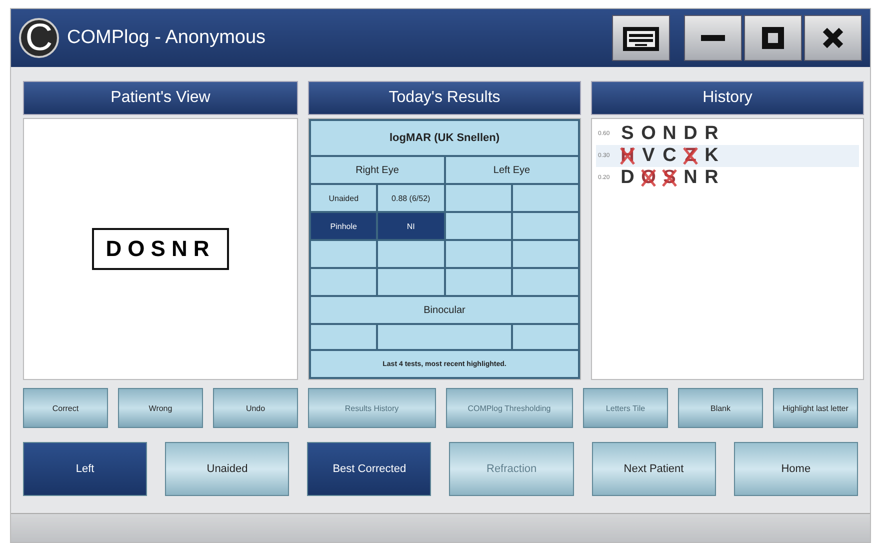  Describe the element at coordinates (343, 198) in the screenshot. I see `table-cell: Unaided` at that location.